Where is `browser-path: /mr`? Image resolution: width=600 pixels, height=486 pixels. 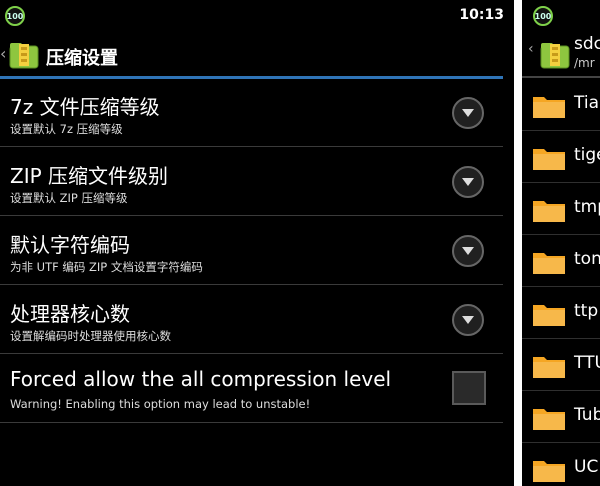
browser-path: /mr is located at coordinates (584, 63).